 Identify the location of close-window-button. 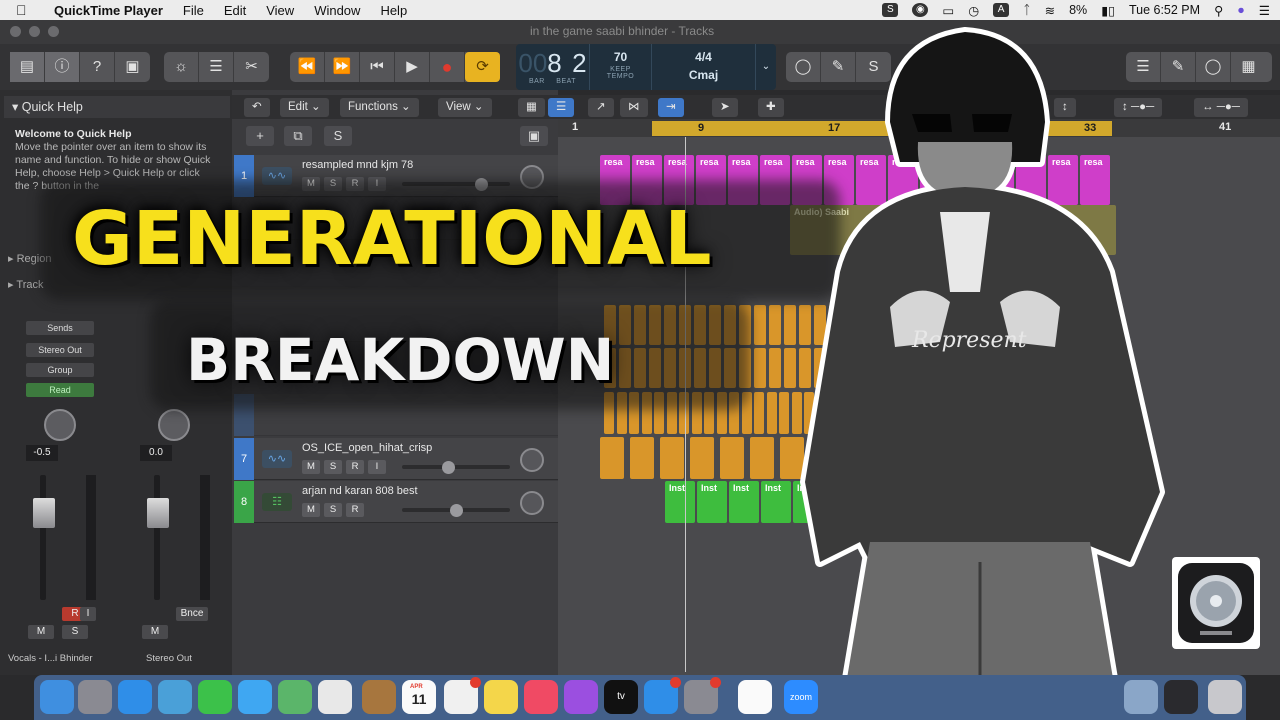
(15, 31).